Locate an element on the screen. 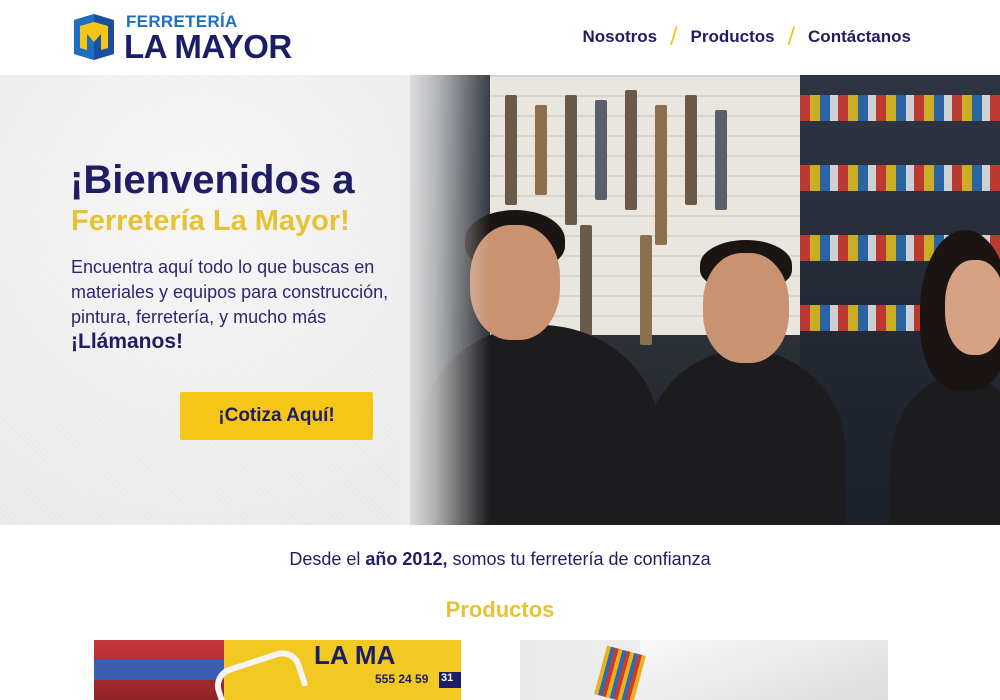 The image size is (1000, 700). logo-text-bottom: LA MAYOR is located at coordinates (208, 46).